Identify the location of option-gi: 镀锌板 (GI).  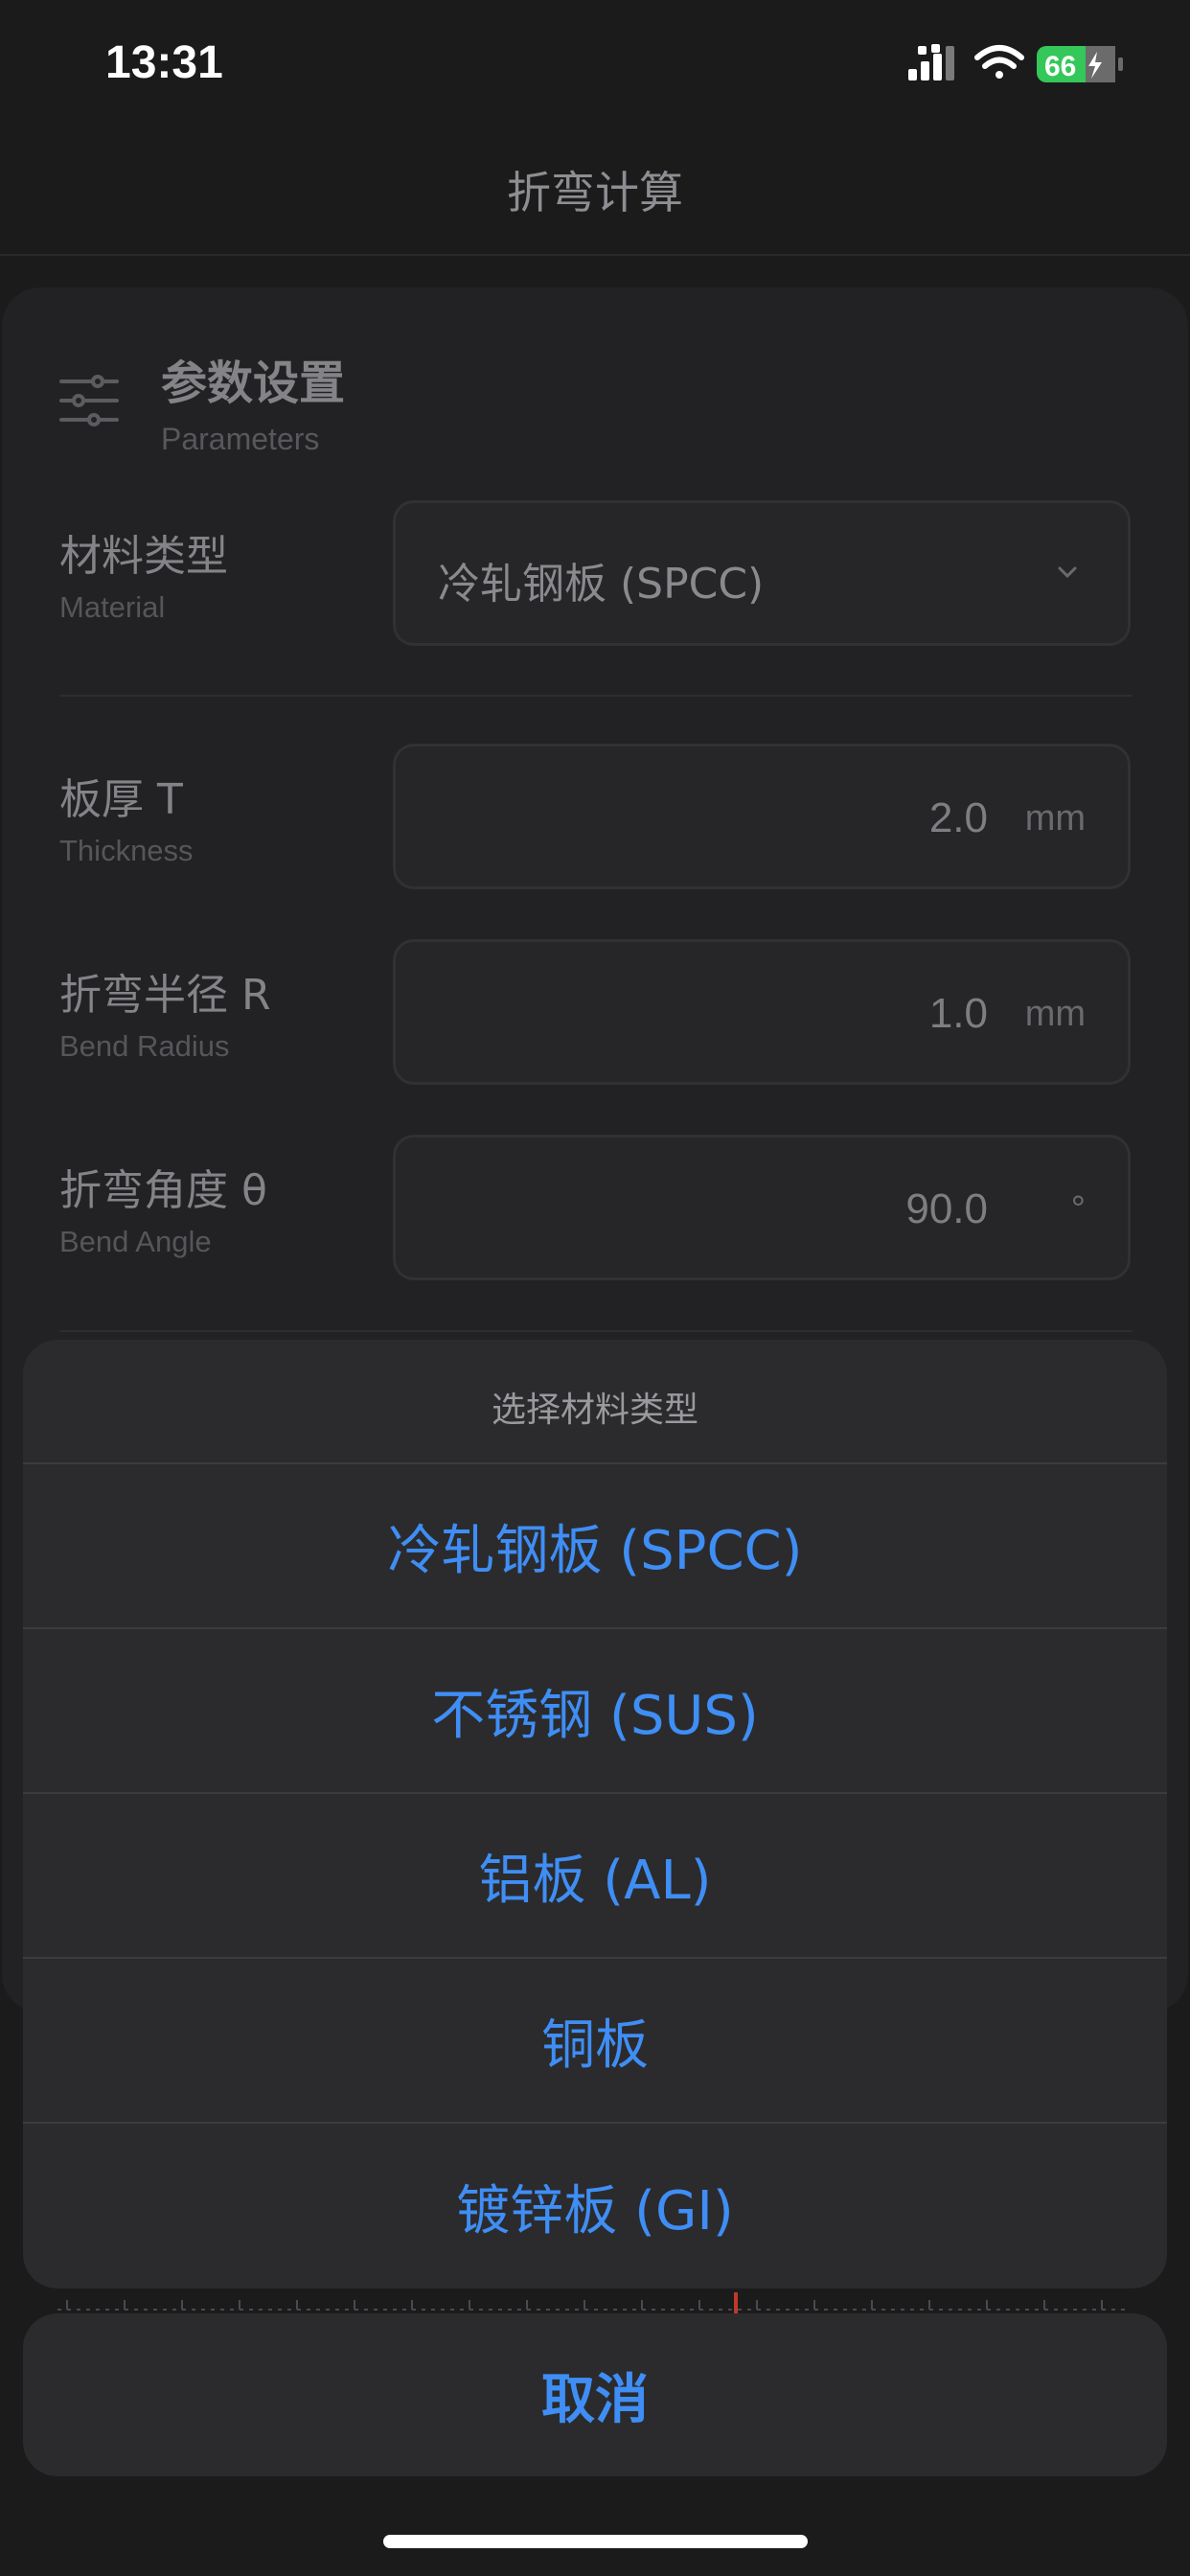
(595, 2206).